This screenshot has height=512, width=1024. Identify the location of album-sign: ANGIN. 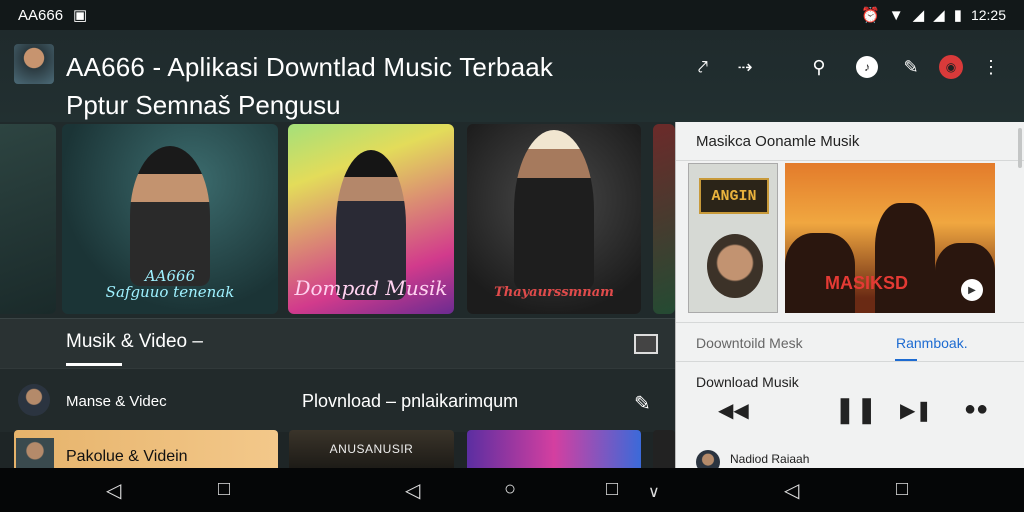
(734, 196).